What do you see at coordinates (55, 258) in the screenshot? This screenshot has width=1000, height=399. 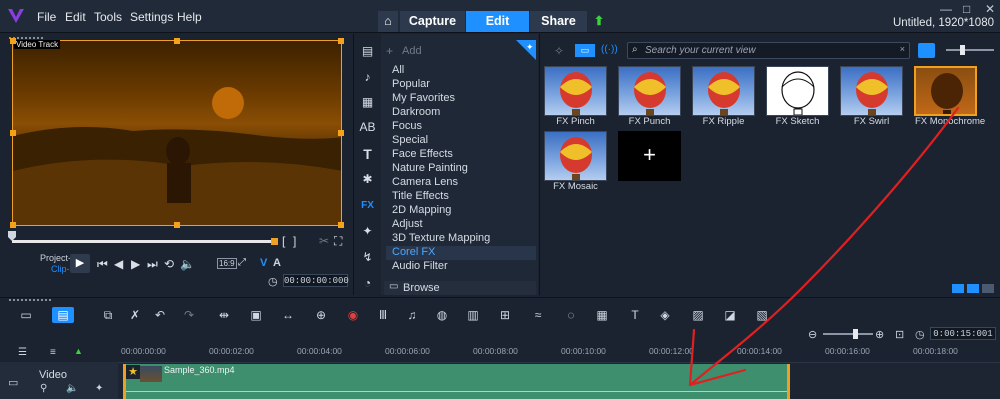 I see `project-mode: Project-` at bounding box center [55, 258].